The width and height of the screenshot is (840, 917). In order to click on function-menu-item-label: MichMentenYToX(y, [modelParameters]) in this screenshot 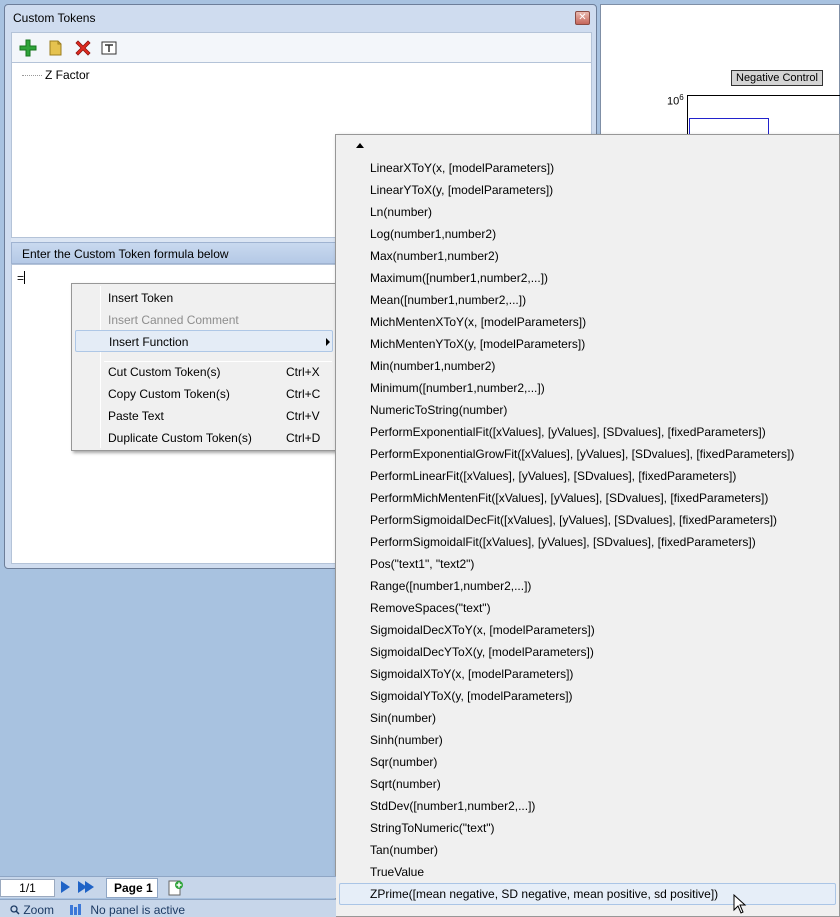, I will do `click(478, 344)`.